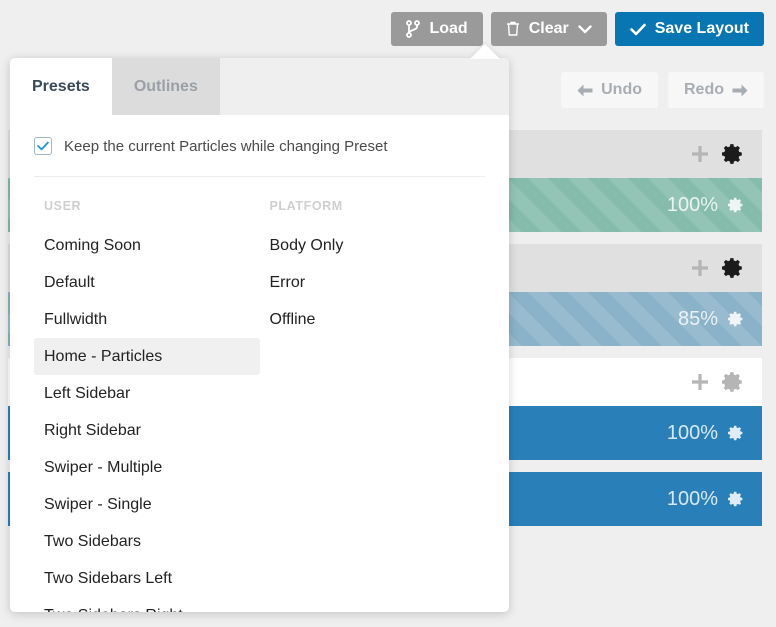 The height and width of the screenshot is (627, 776). Describe the element at coordinates (63, 206) in the screenshot. I see `column-header-user: USER` at that location.